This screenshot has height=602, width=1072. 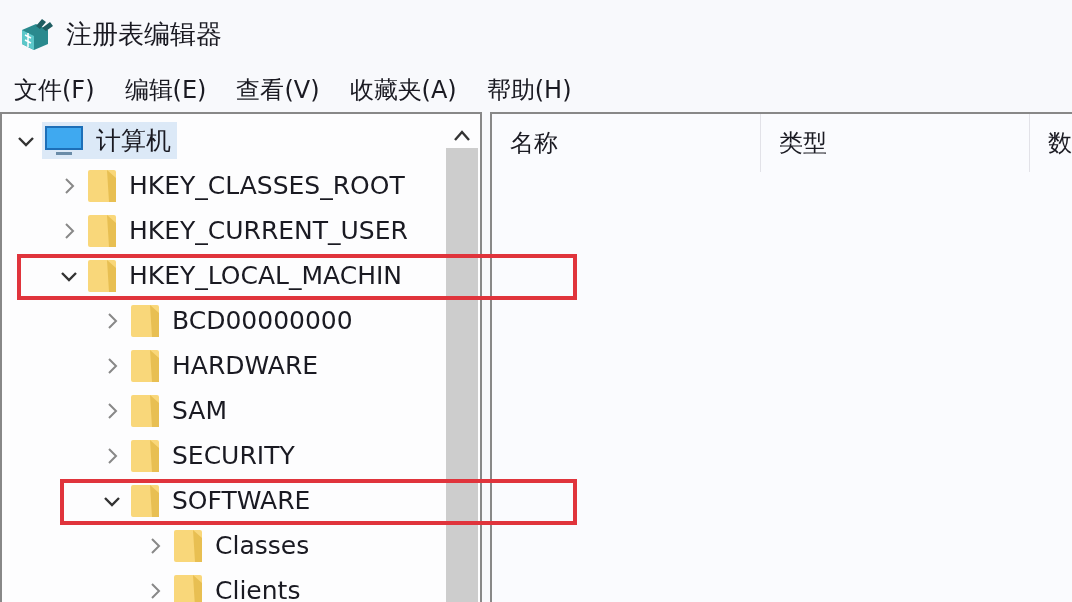 What do you see at coordinates (247, 275) in the screenshot?
I see `tree-item: HKEY_LOCAL_MACHIN` at bounding box center [247, 275].